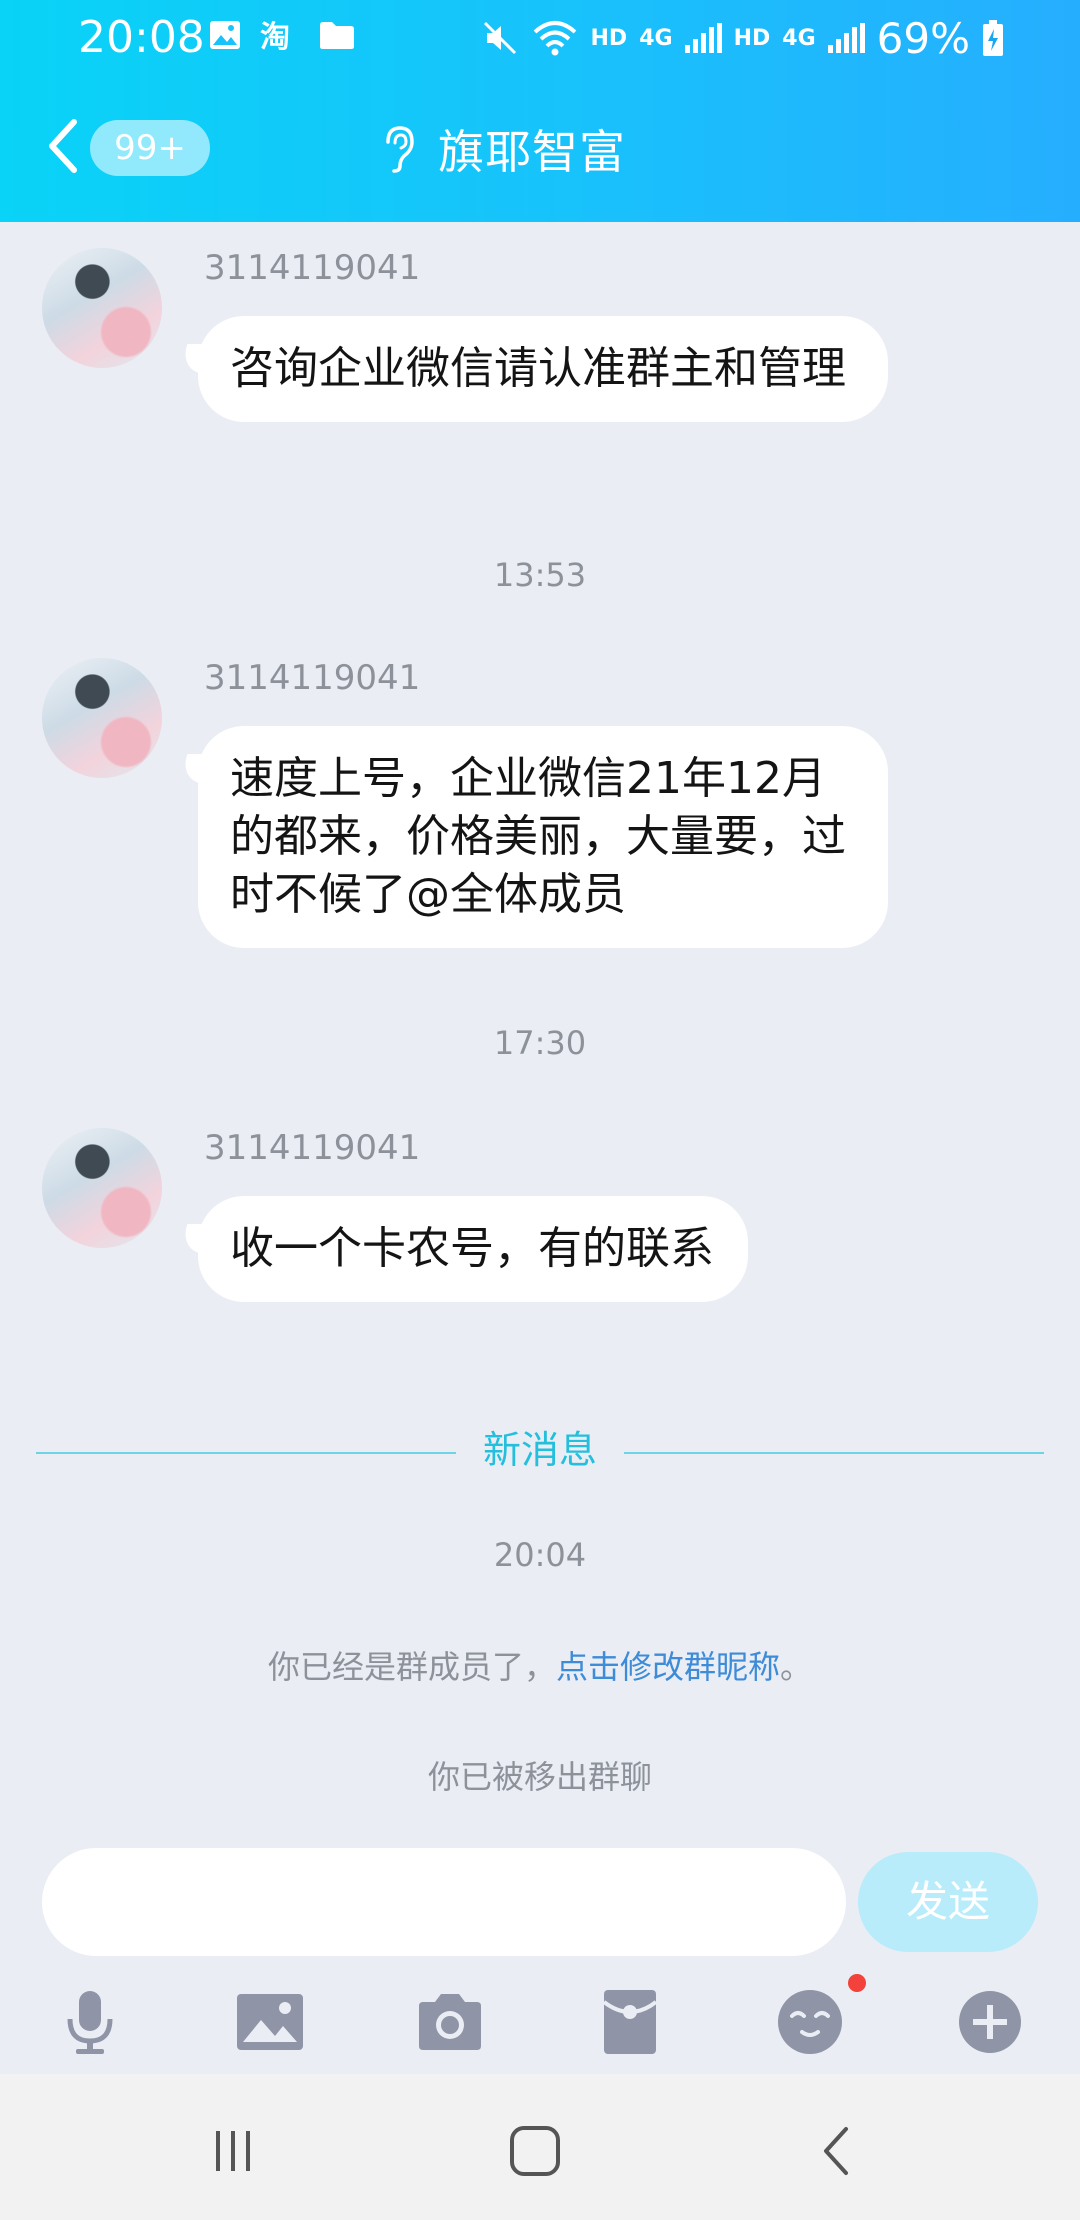 This screenshot has width=1080, height=2220. I want to click on emoji-button, so click(810, 2022).